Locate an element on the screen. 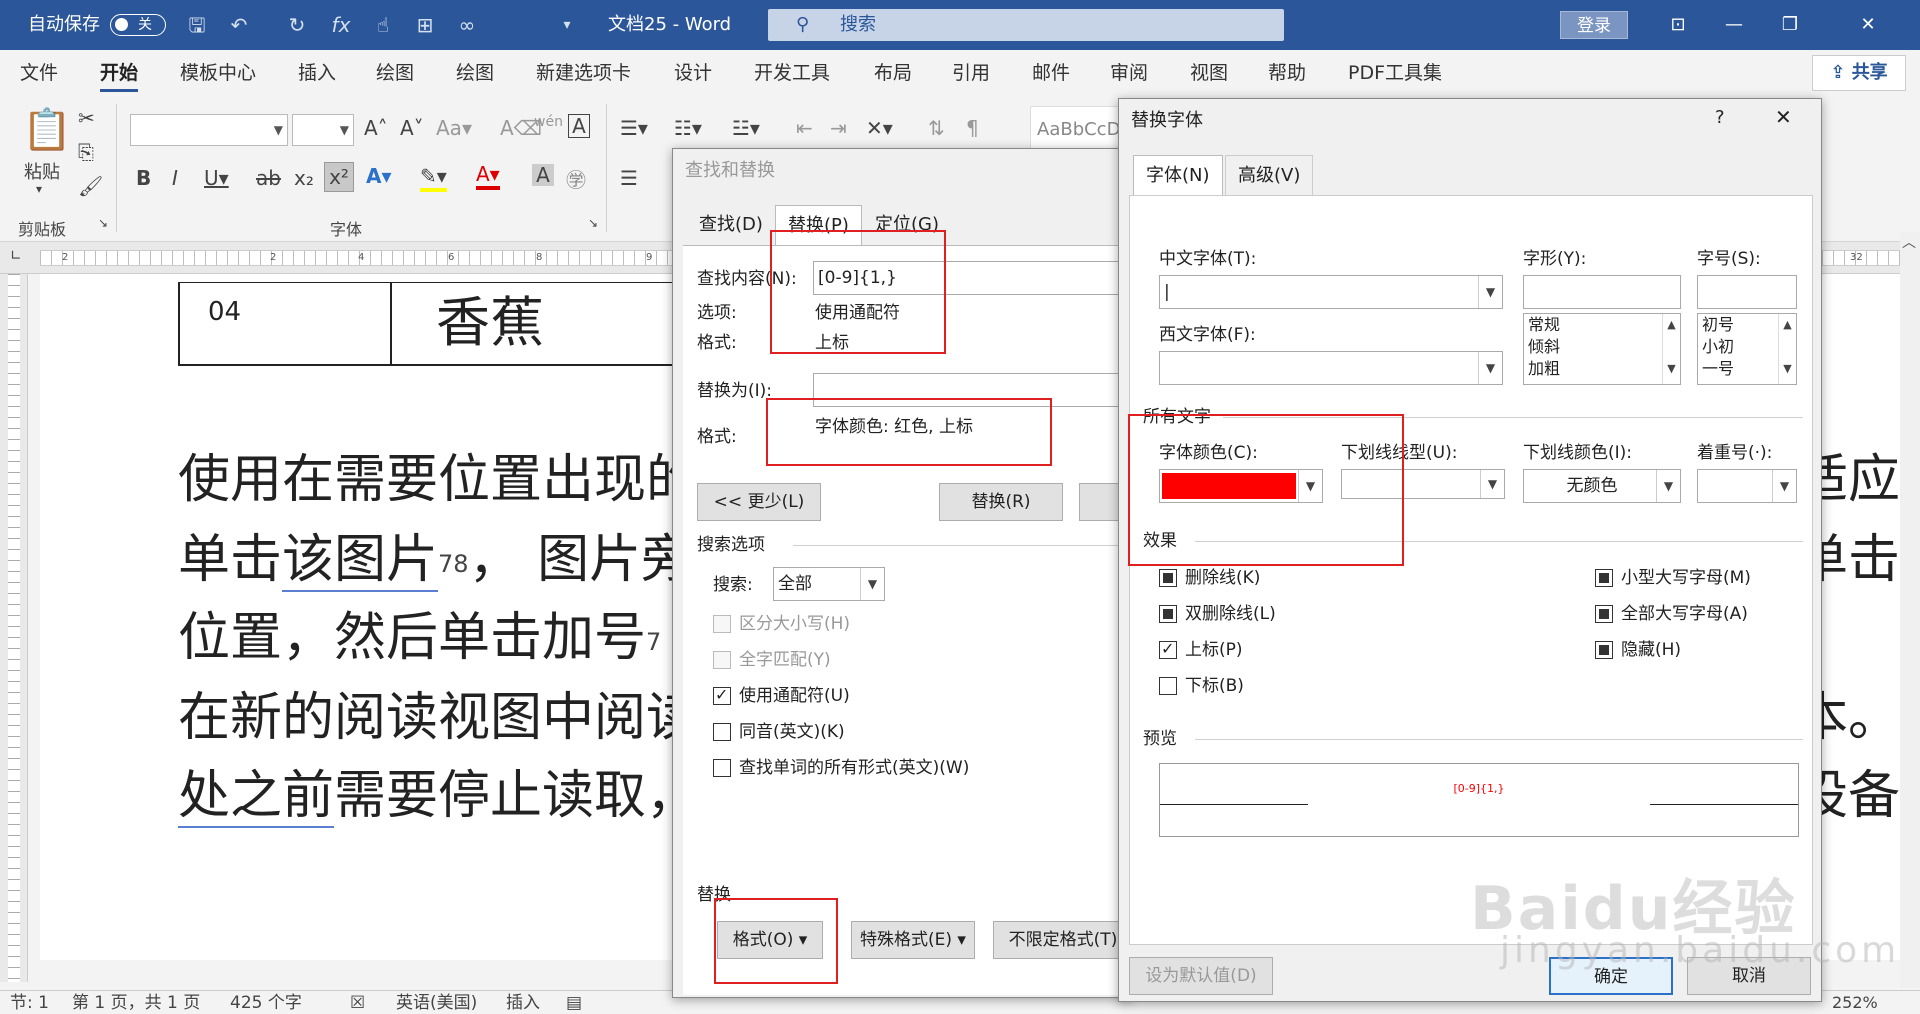 This screenshot has width=1920, height=1014. clipboard-launcher-icon: ↘ is located at coordinates (103, 223).